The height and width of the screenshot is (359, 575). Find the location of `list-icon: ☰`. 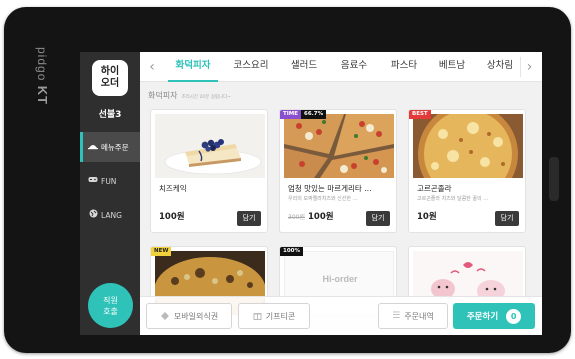

list-icon: ☰ is located at coordinates (396, 316).